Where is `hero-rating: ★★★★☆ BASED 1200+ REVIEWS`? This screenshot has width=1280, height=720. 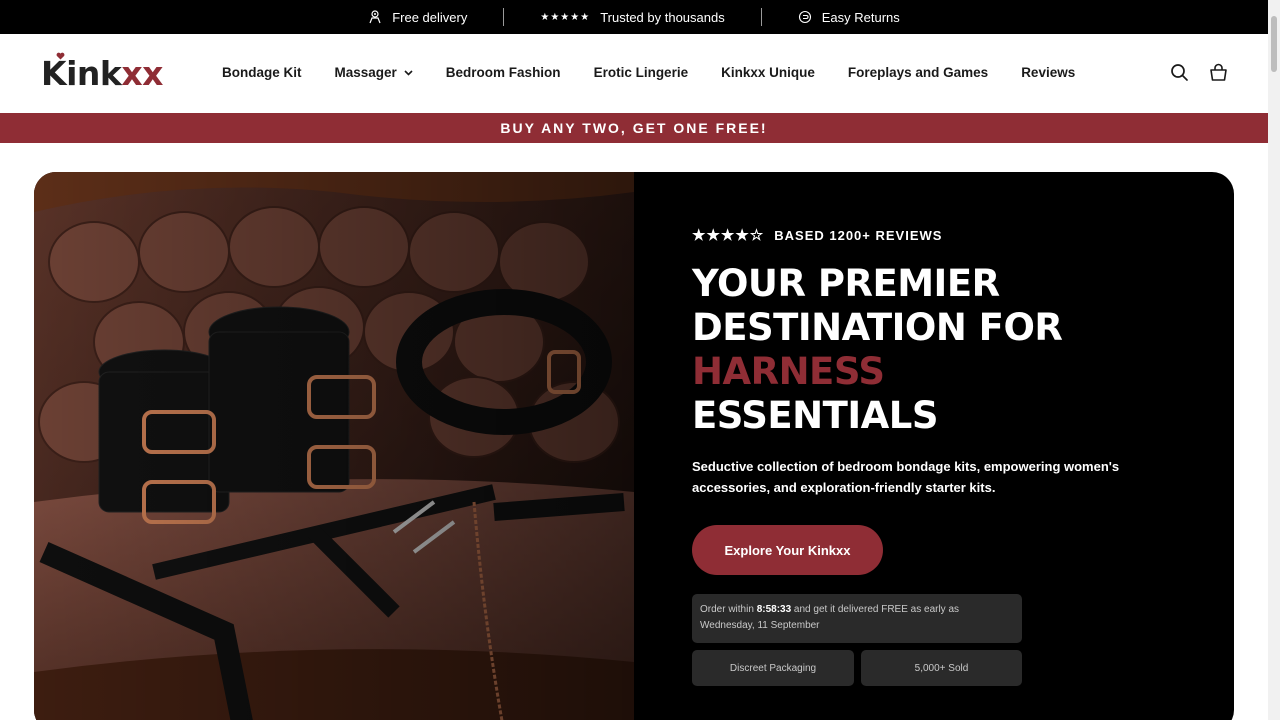 hero-rating: ★★★★☆ BASED 1200+ REVIEWS is located at coordinates (817, 235).